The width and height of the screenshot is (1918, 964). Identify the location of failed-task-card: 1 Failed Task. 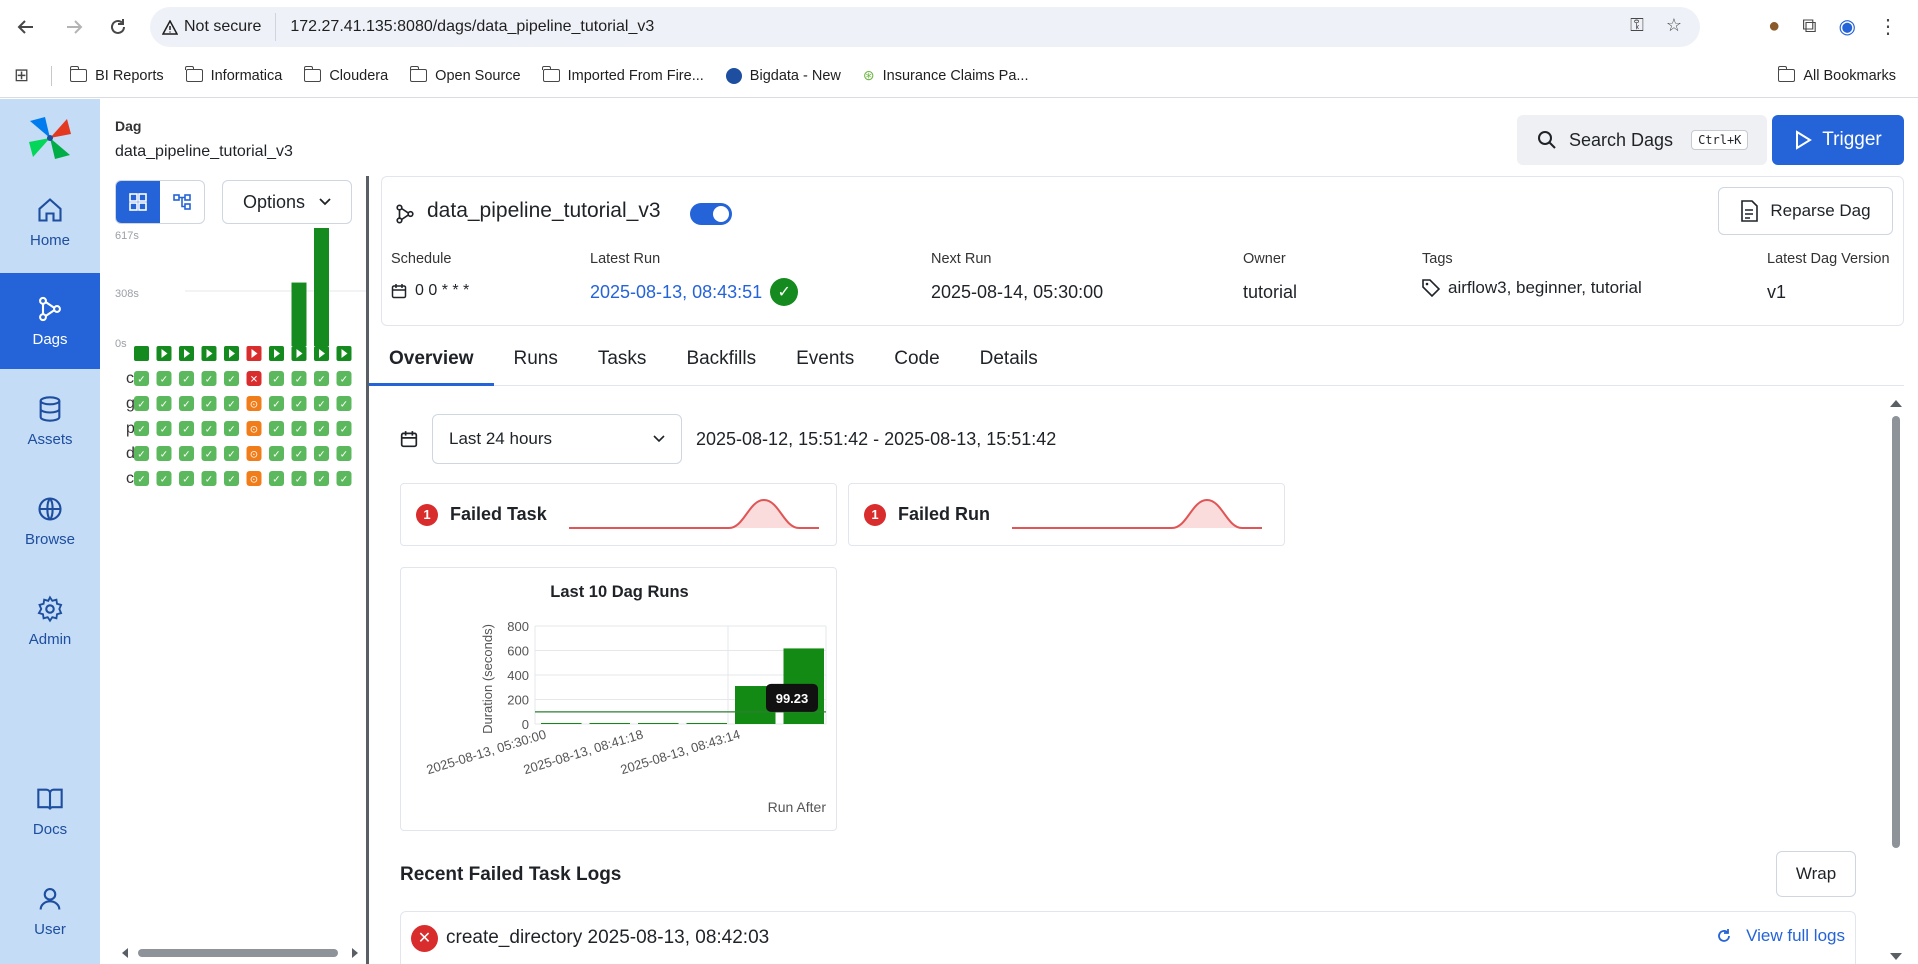
(618, 514).